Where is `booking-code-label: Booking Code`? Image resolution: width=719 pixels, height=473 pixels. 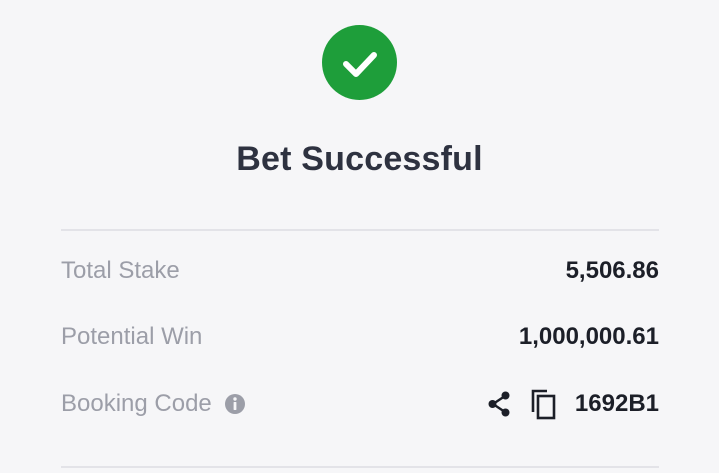
booking-code-label: Booking Code is located at coordinates (136, 403).